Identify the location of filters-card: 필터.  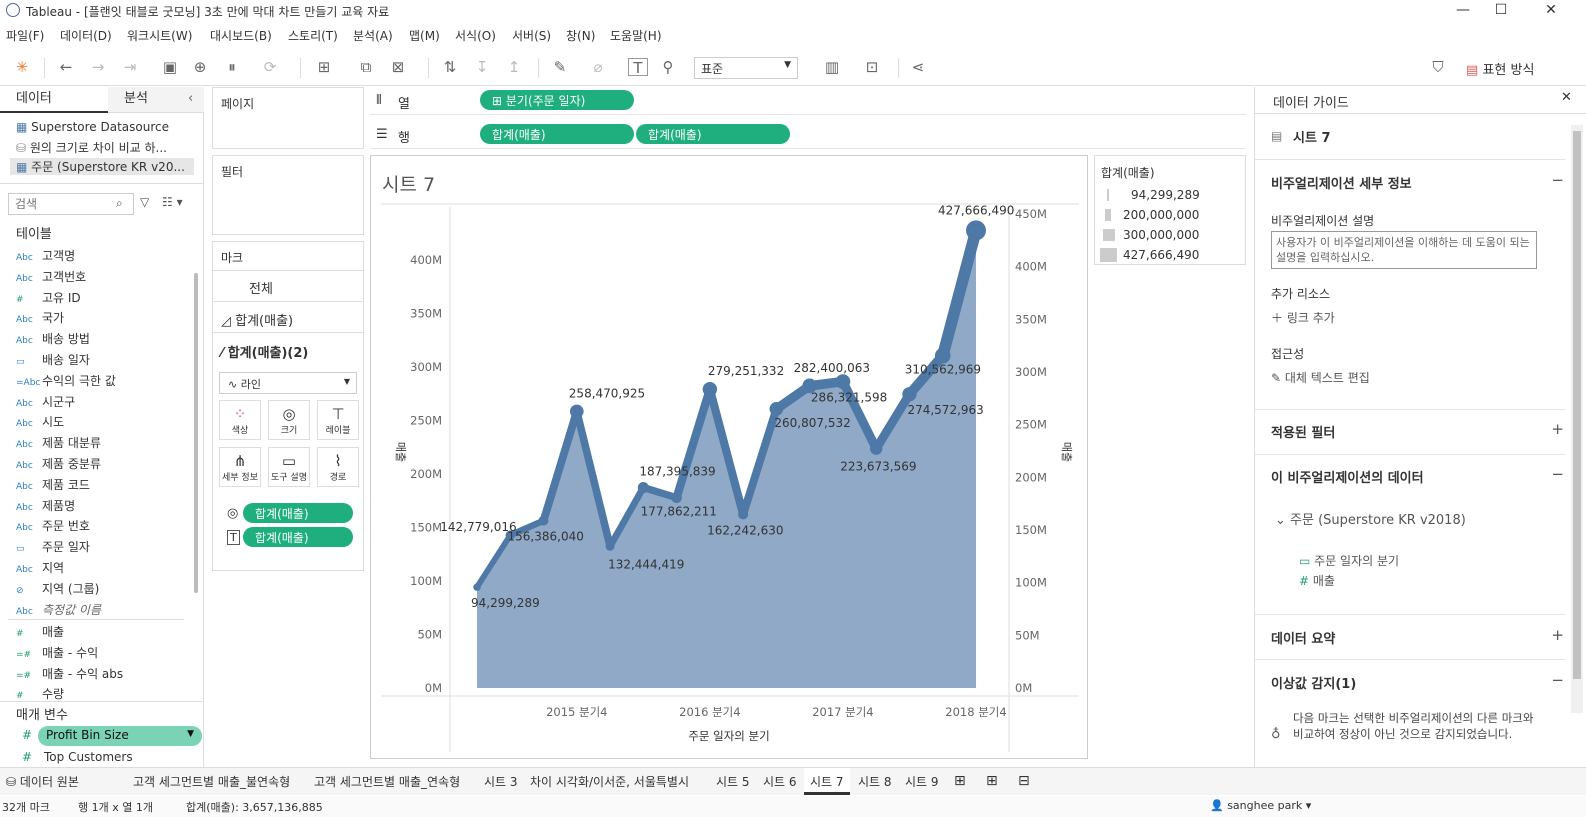
(288, 195).